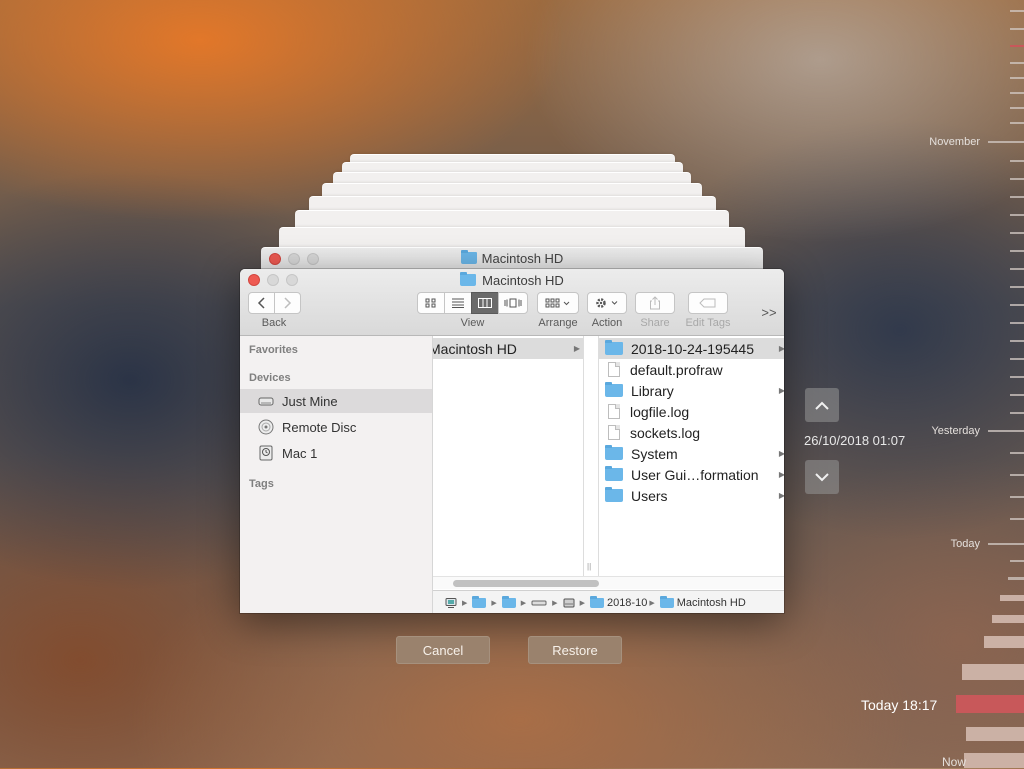 The height and width of the screenshot is (769, 1024). I want to click on toolbar-overflow-button: >>, so click(769, 312).